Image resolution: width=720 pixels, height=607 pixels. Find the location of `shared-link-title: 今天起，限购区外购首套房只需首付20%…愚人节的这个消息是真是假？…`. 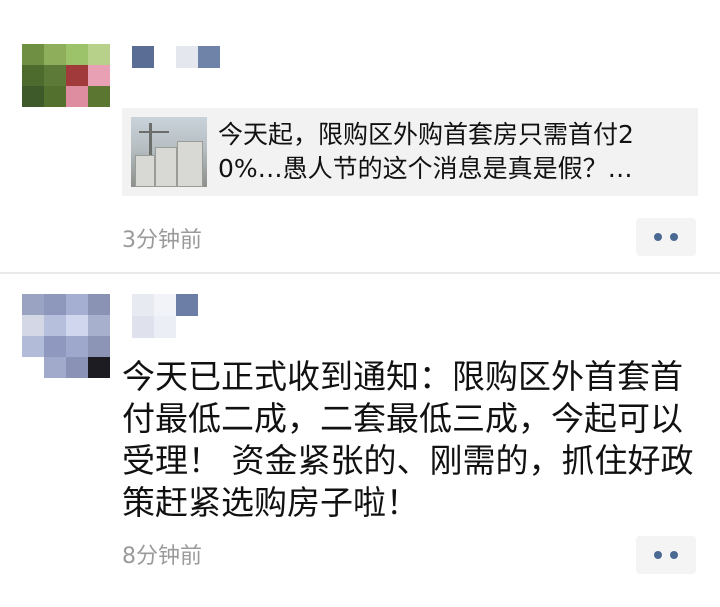

shared-link-title: 今天起，限购区外购首套房只需首付20%…愚人节的这个消息是真是假？… is located at coordinates (426, 151).